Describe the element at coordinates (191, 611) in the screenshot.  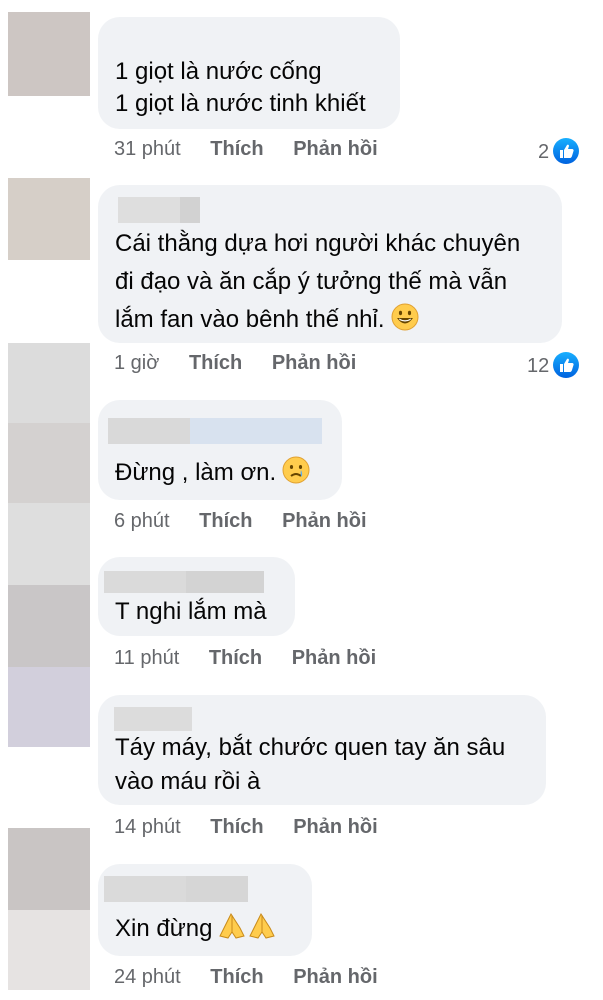
I see `comment-text-line: T nghi lắm mà` at that location.